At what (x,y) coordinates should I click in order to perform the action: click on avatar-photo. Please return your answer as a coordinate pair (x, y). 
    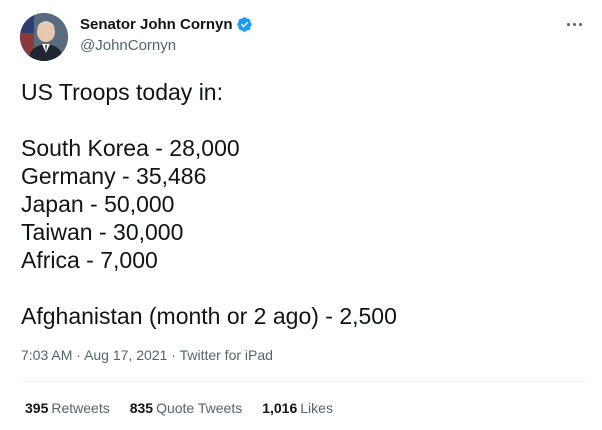
    Looking at the image, I should click on (44, 37).